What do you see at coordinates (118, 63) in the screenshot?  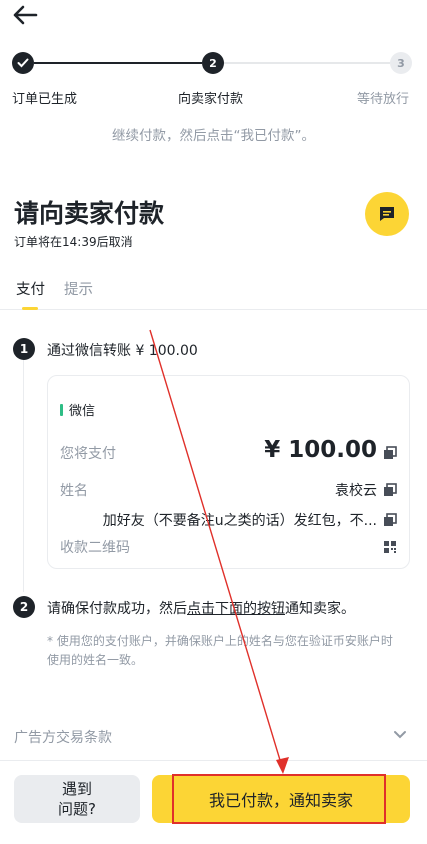 I see `step-connector-done` at bounding box center [118, 63].